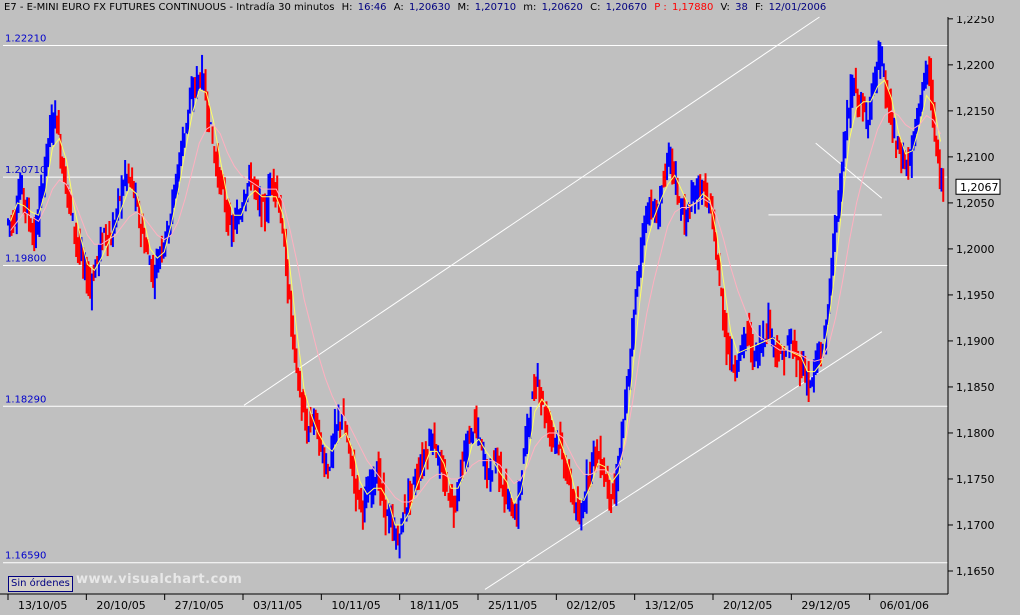 The width and height of the screenshot is (1020, 615). What do you see at coordinates (975, 157) in the screenshot?
I see `y-tick-label: 1,2100` at bounding box center [975, 157].